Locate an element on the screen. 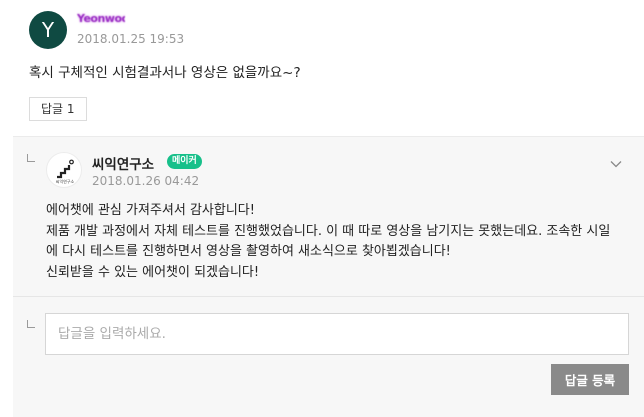  submit-reply-button: 답글 등록 is located at coordinates (590, 379).